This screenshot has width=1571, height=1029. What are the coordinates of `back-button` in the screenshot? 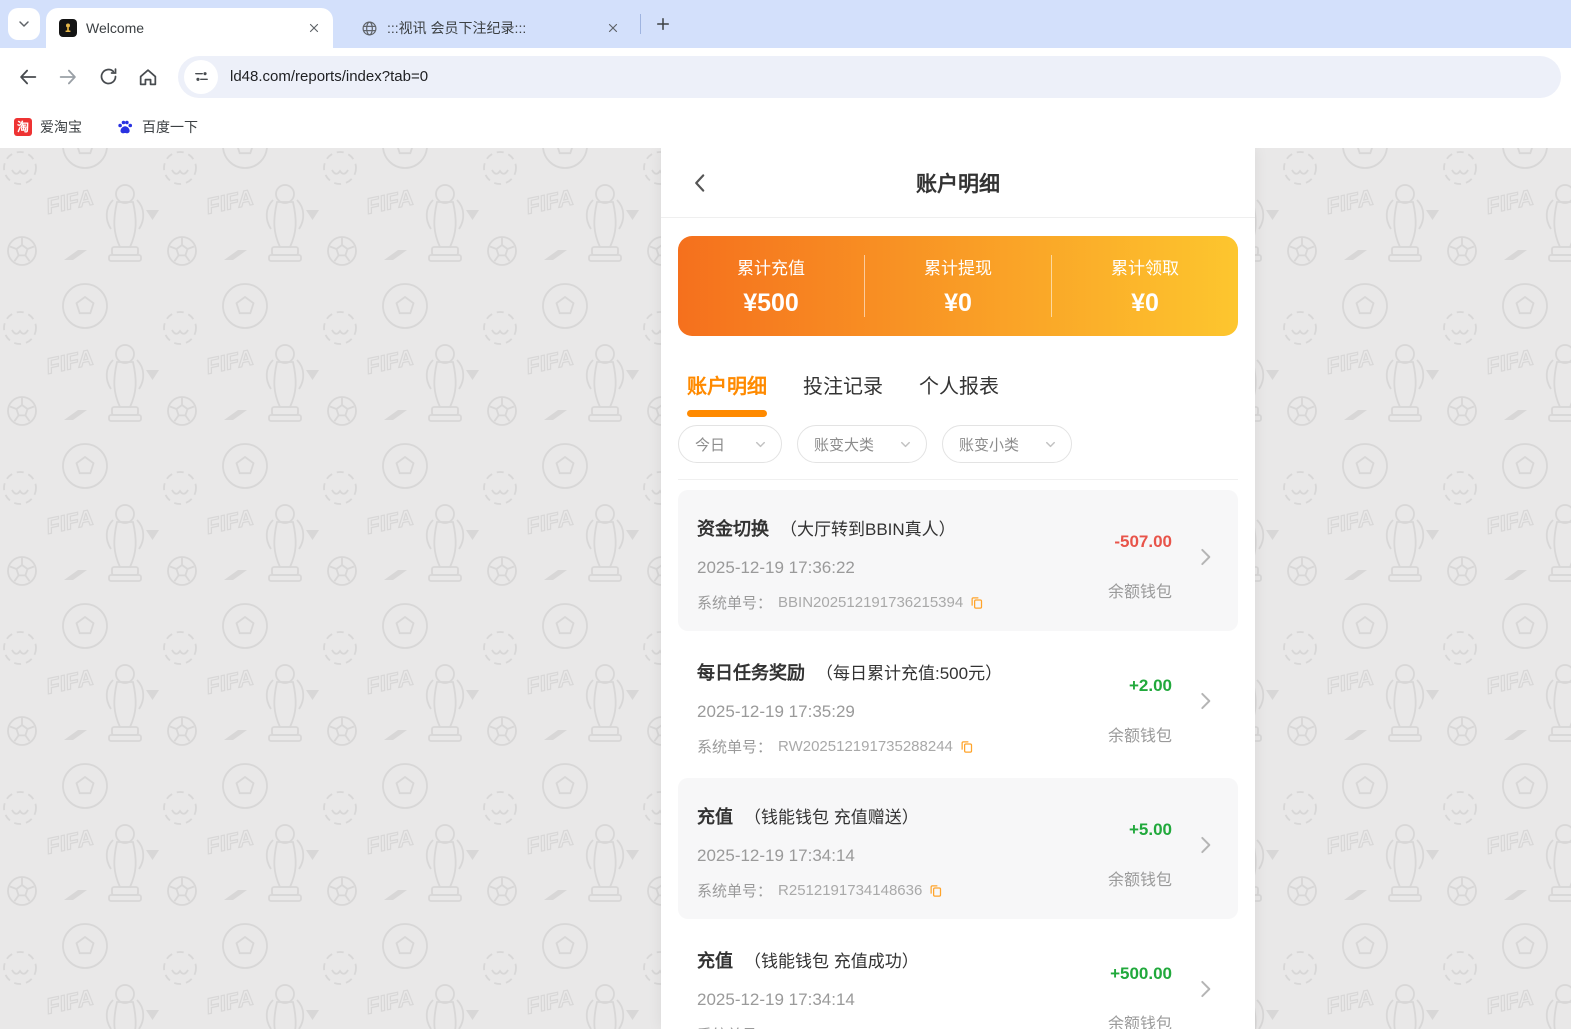 It's located at (28, 77).